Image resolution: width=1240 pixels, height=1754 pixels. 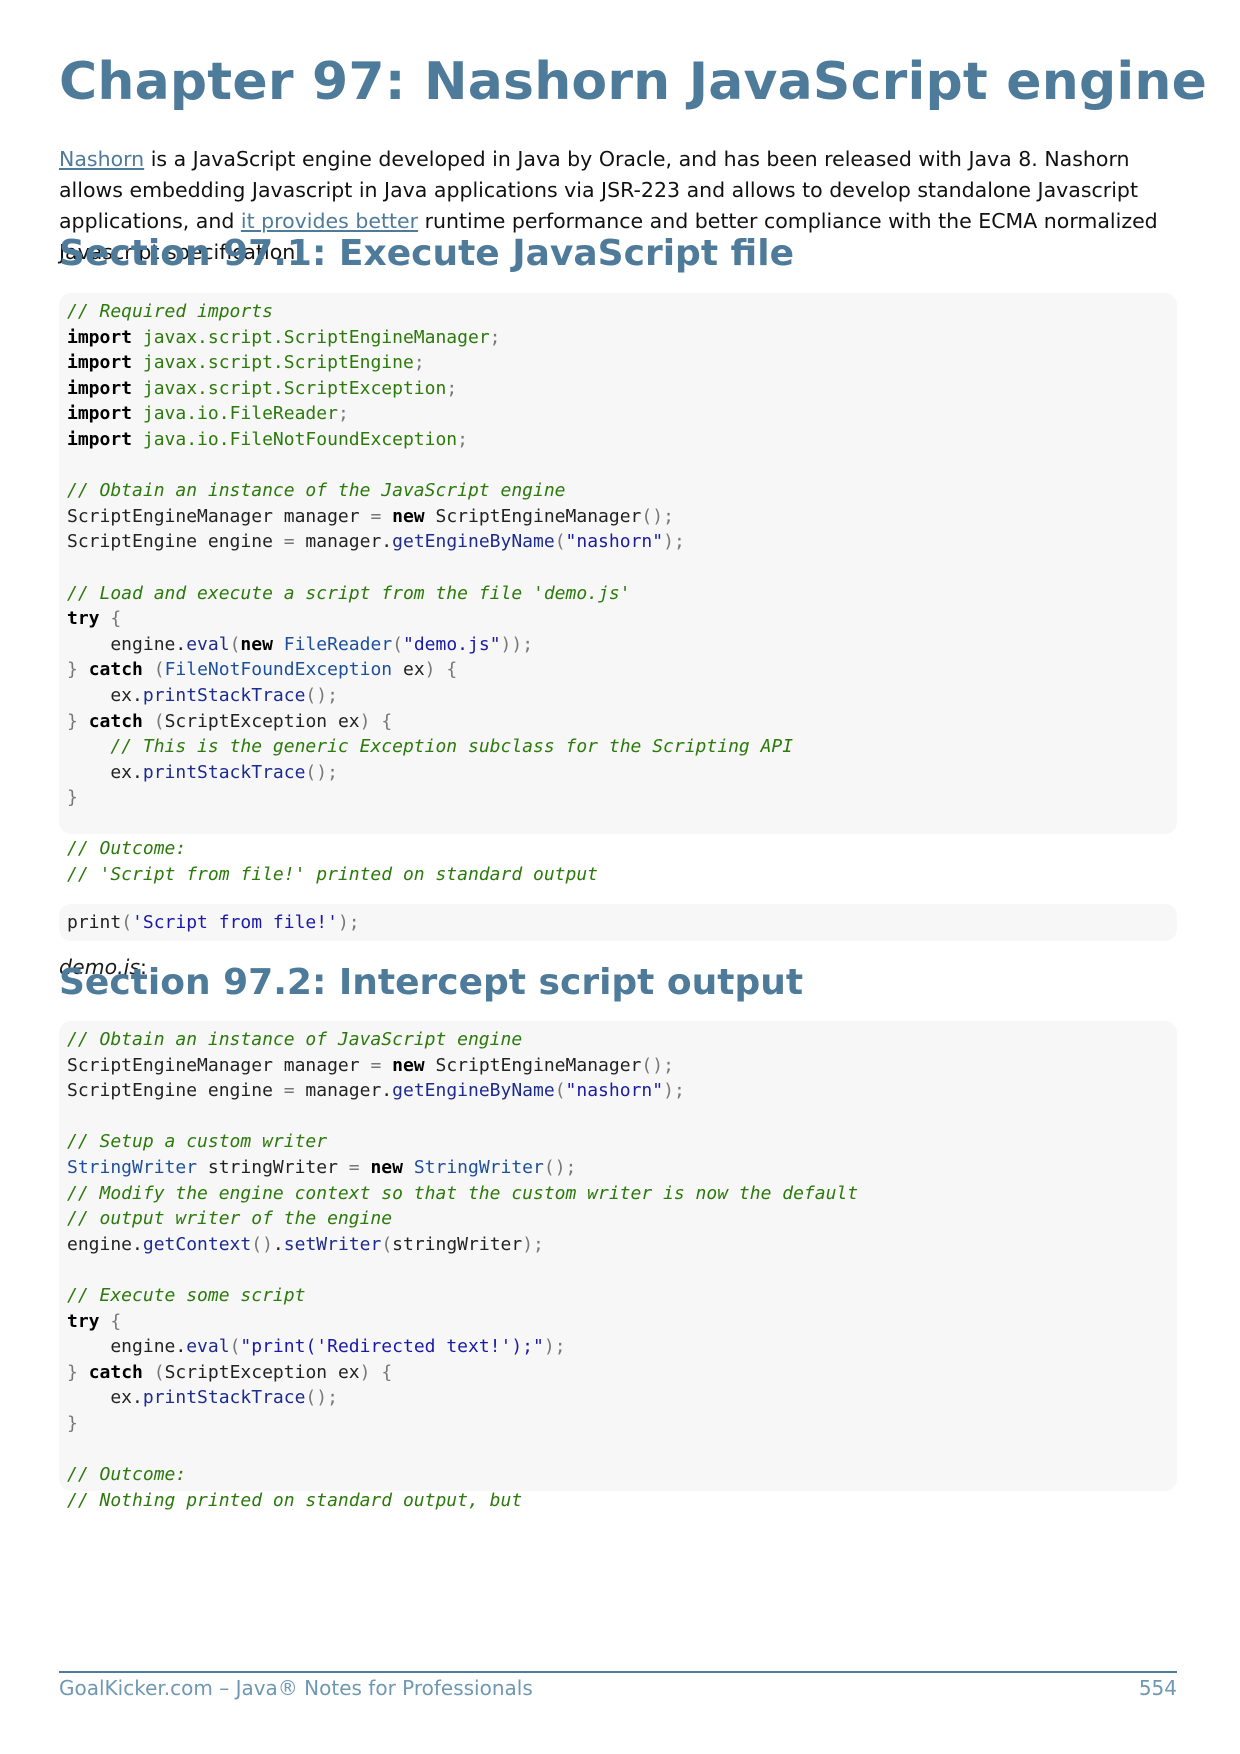 I want to click on code-block-demo-js: print('Script from file!');, so click(x=618, y=922).